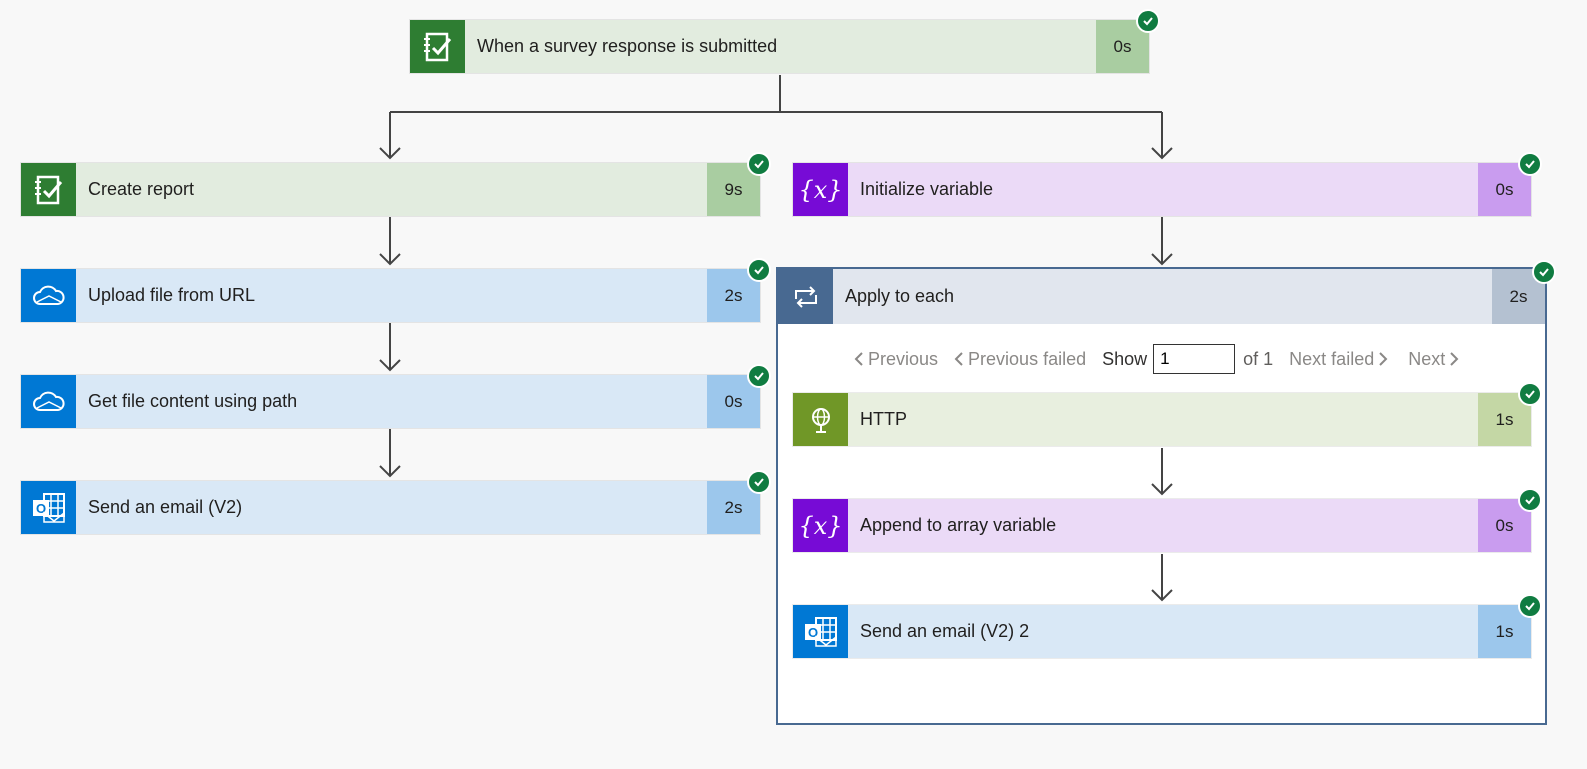 This screenshot has width=1587, height=769. I want to click on upload-file-card: Upload file from URL 2s, so click(395, 290).